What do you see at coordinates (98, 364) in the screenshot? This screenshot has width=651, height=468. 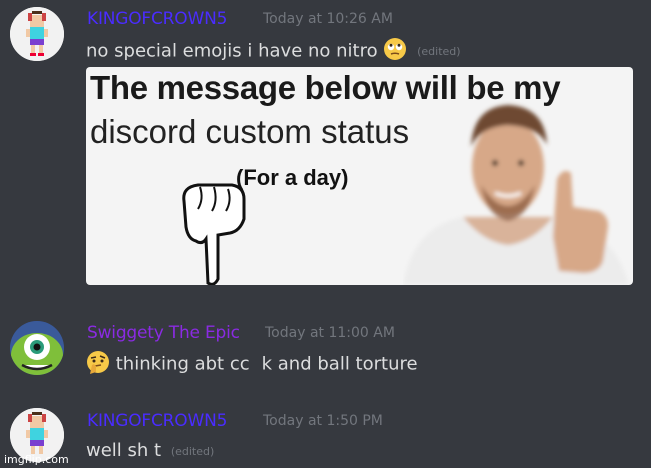 I see `thinking-face-icon` at bounding box center [98, 364].